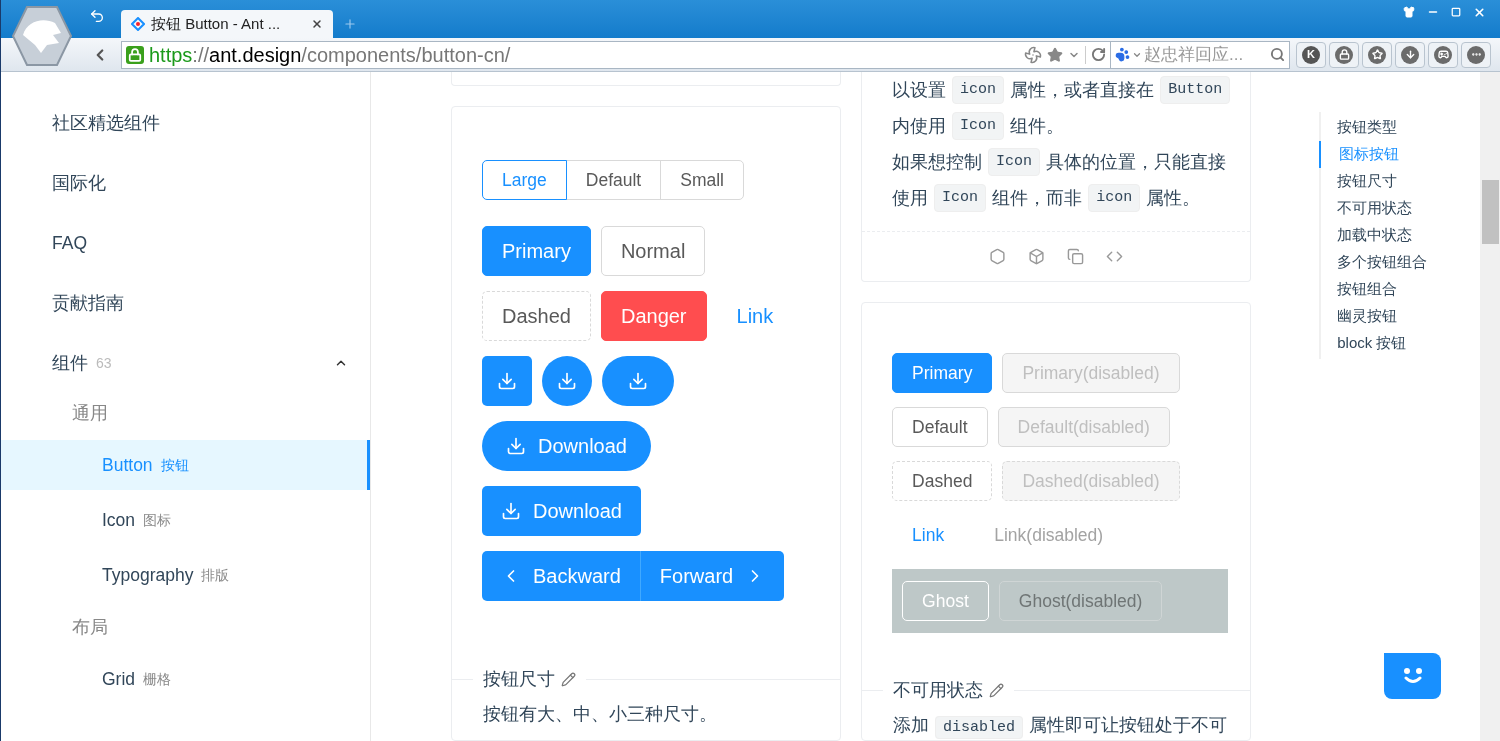 This screenshot has height=741, width=1500. I want to click on sidebar-item: 社区精选组件, so click(185, 123).